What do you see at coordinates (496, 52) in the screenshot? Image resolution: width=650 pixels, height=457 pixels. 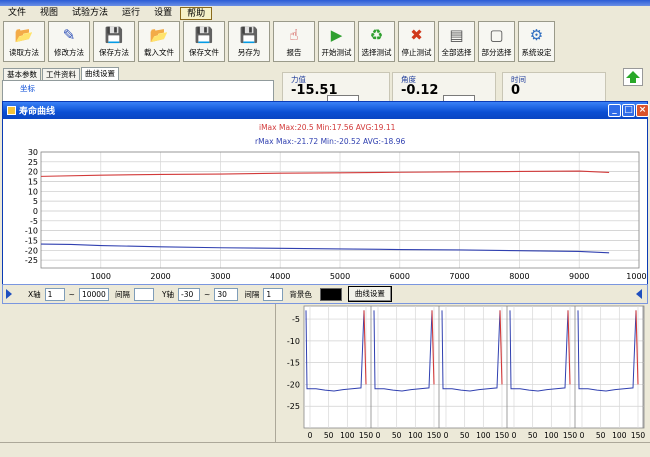 I see `toolbar-label: 部分选择` at bounding box center [496, 52].